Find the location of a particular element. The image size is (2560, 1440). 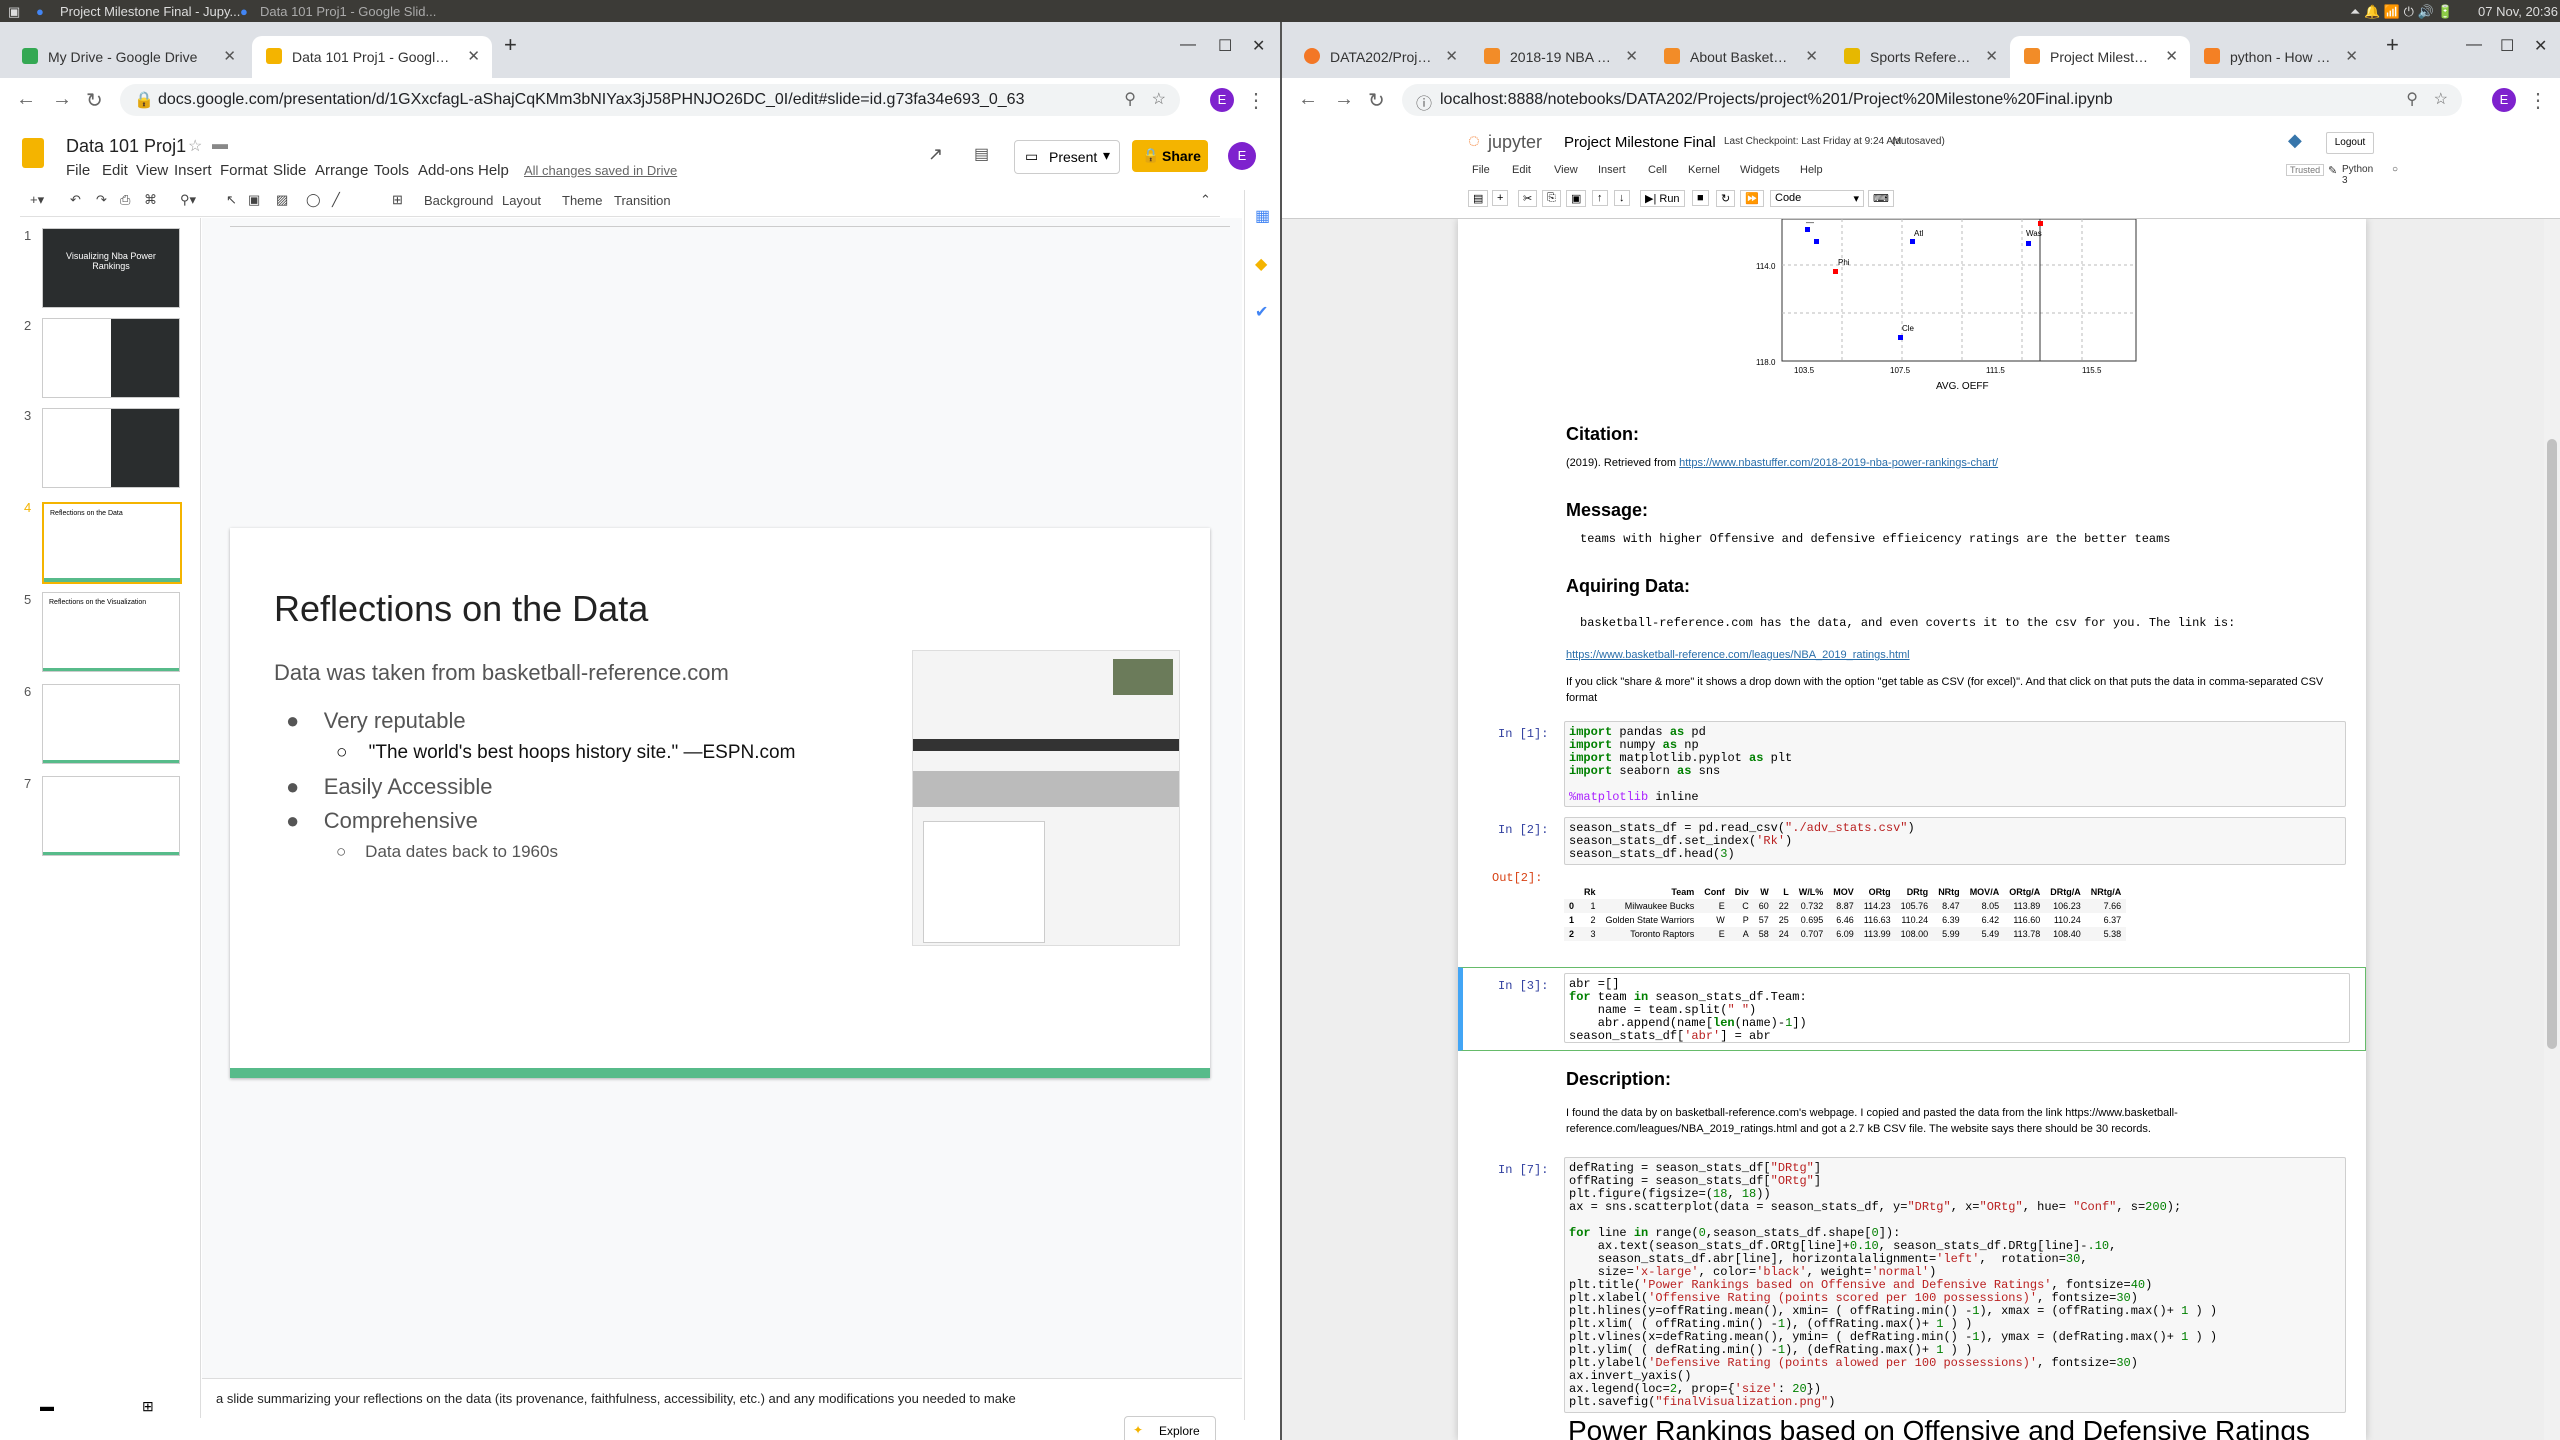

layout-button: Layout is located at coordinates (521, 200).